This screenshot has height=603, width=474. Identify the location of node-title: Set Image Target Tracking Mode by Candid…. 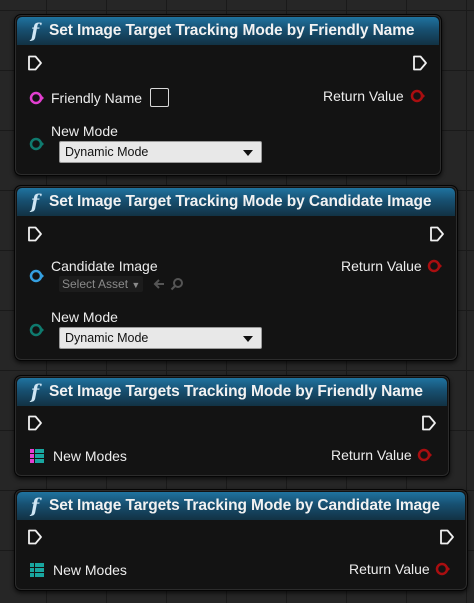
(240, 201).